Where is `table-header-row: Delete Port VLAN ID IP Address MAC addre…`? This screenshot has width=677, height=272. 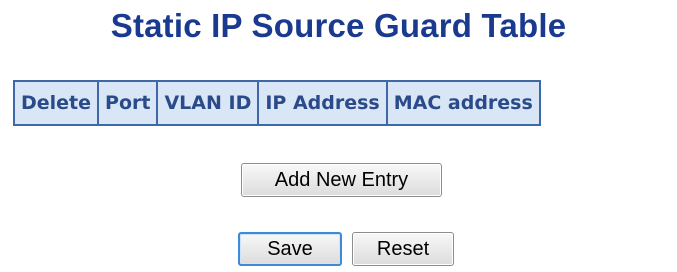
table-header-row: Delete Port VLAN ID IP Address MAC addre… is located at coordinates (276, 103).